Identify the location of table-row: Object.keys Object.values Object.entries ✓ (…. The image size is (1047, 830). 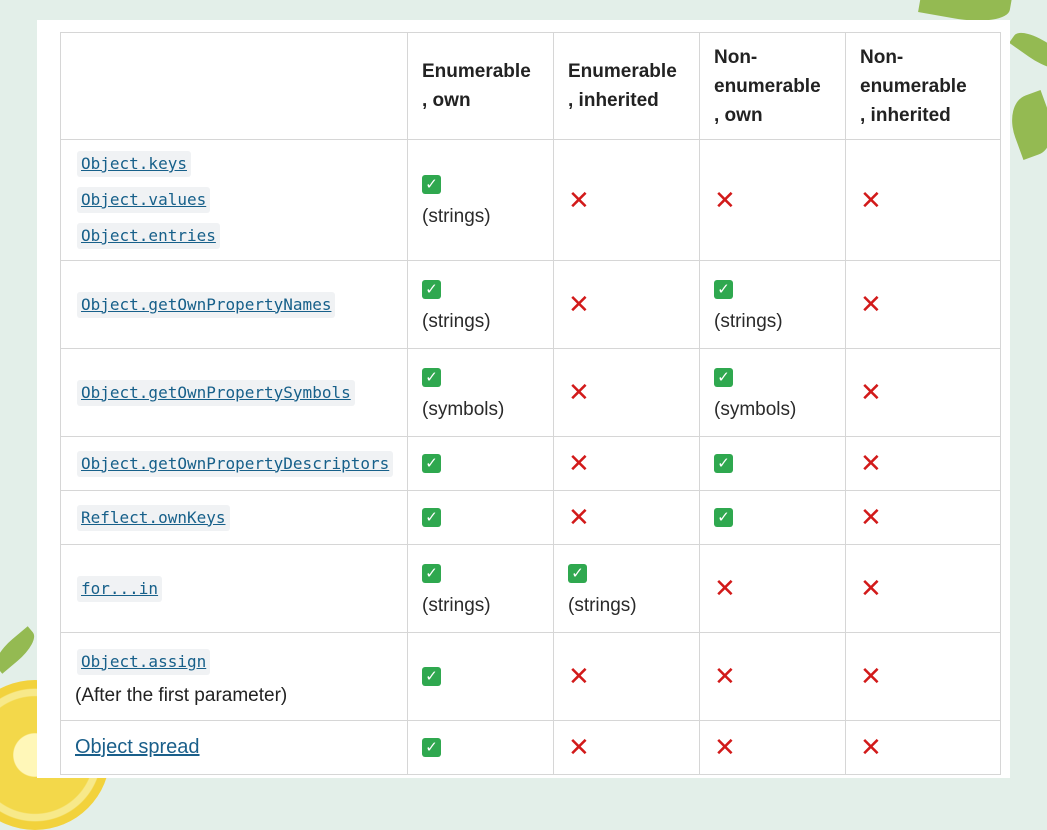
(530, 200).